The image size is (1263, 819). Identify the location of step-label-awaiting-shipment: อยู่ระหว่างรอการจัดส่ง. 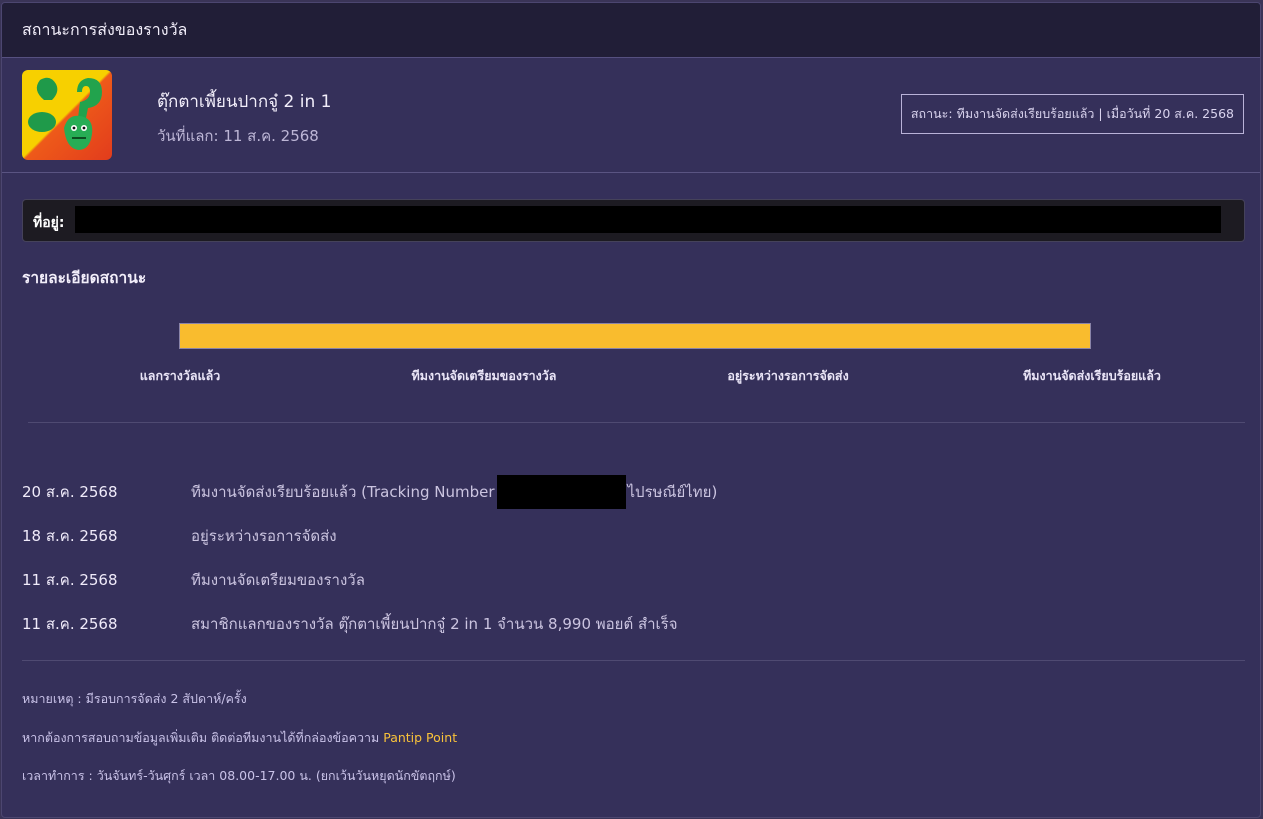
(788, 375).